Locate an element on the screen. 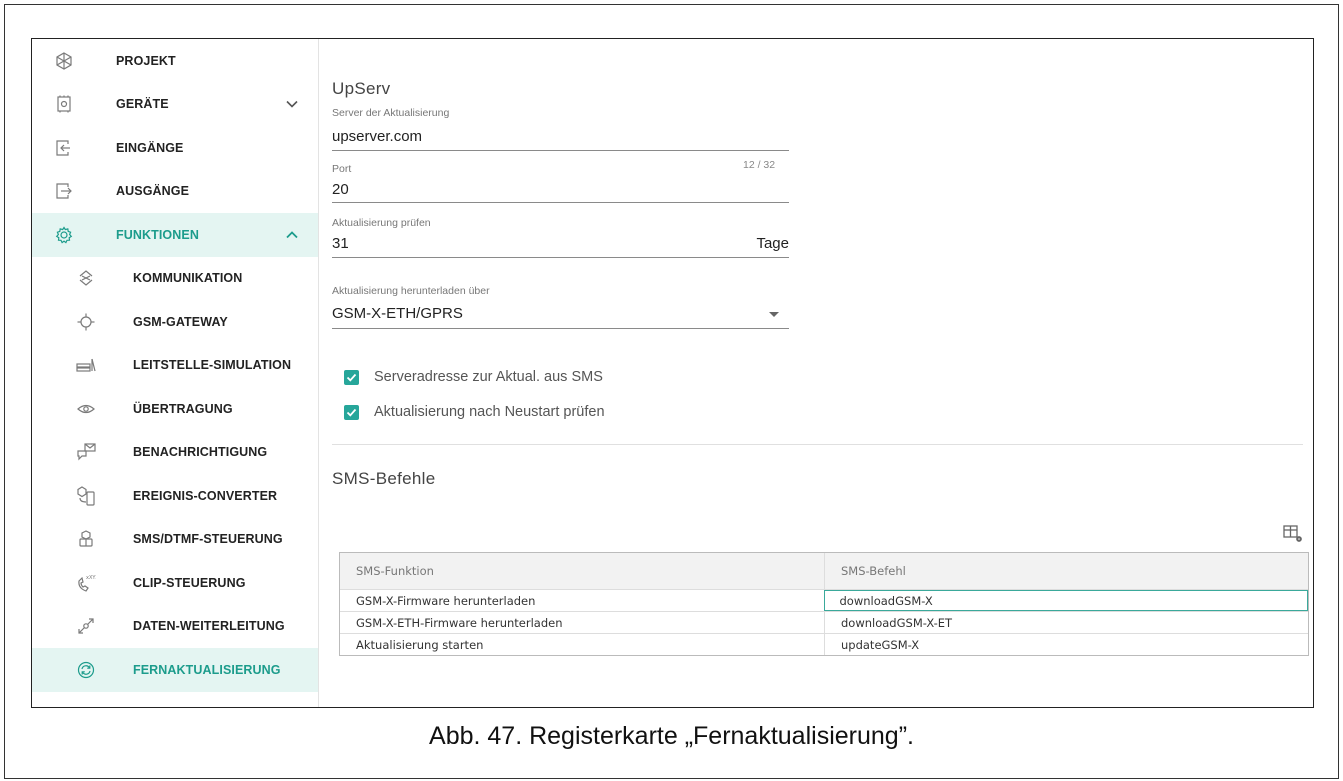  sidebar-item-projekt: PROJEKT is located at coordinates (175, 61).